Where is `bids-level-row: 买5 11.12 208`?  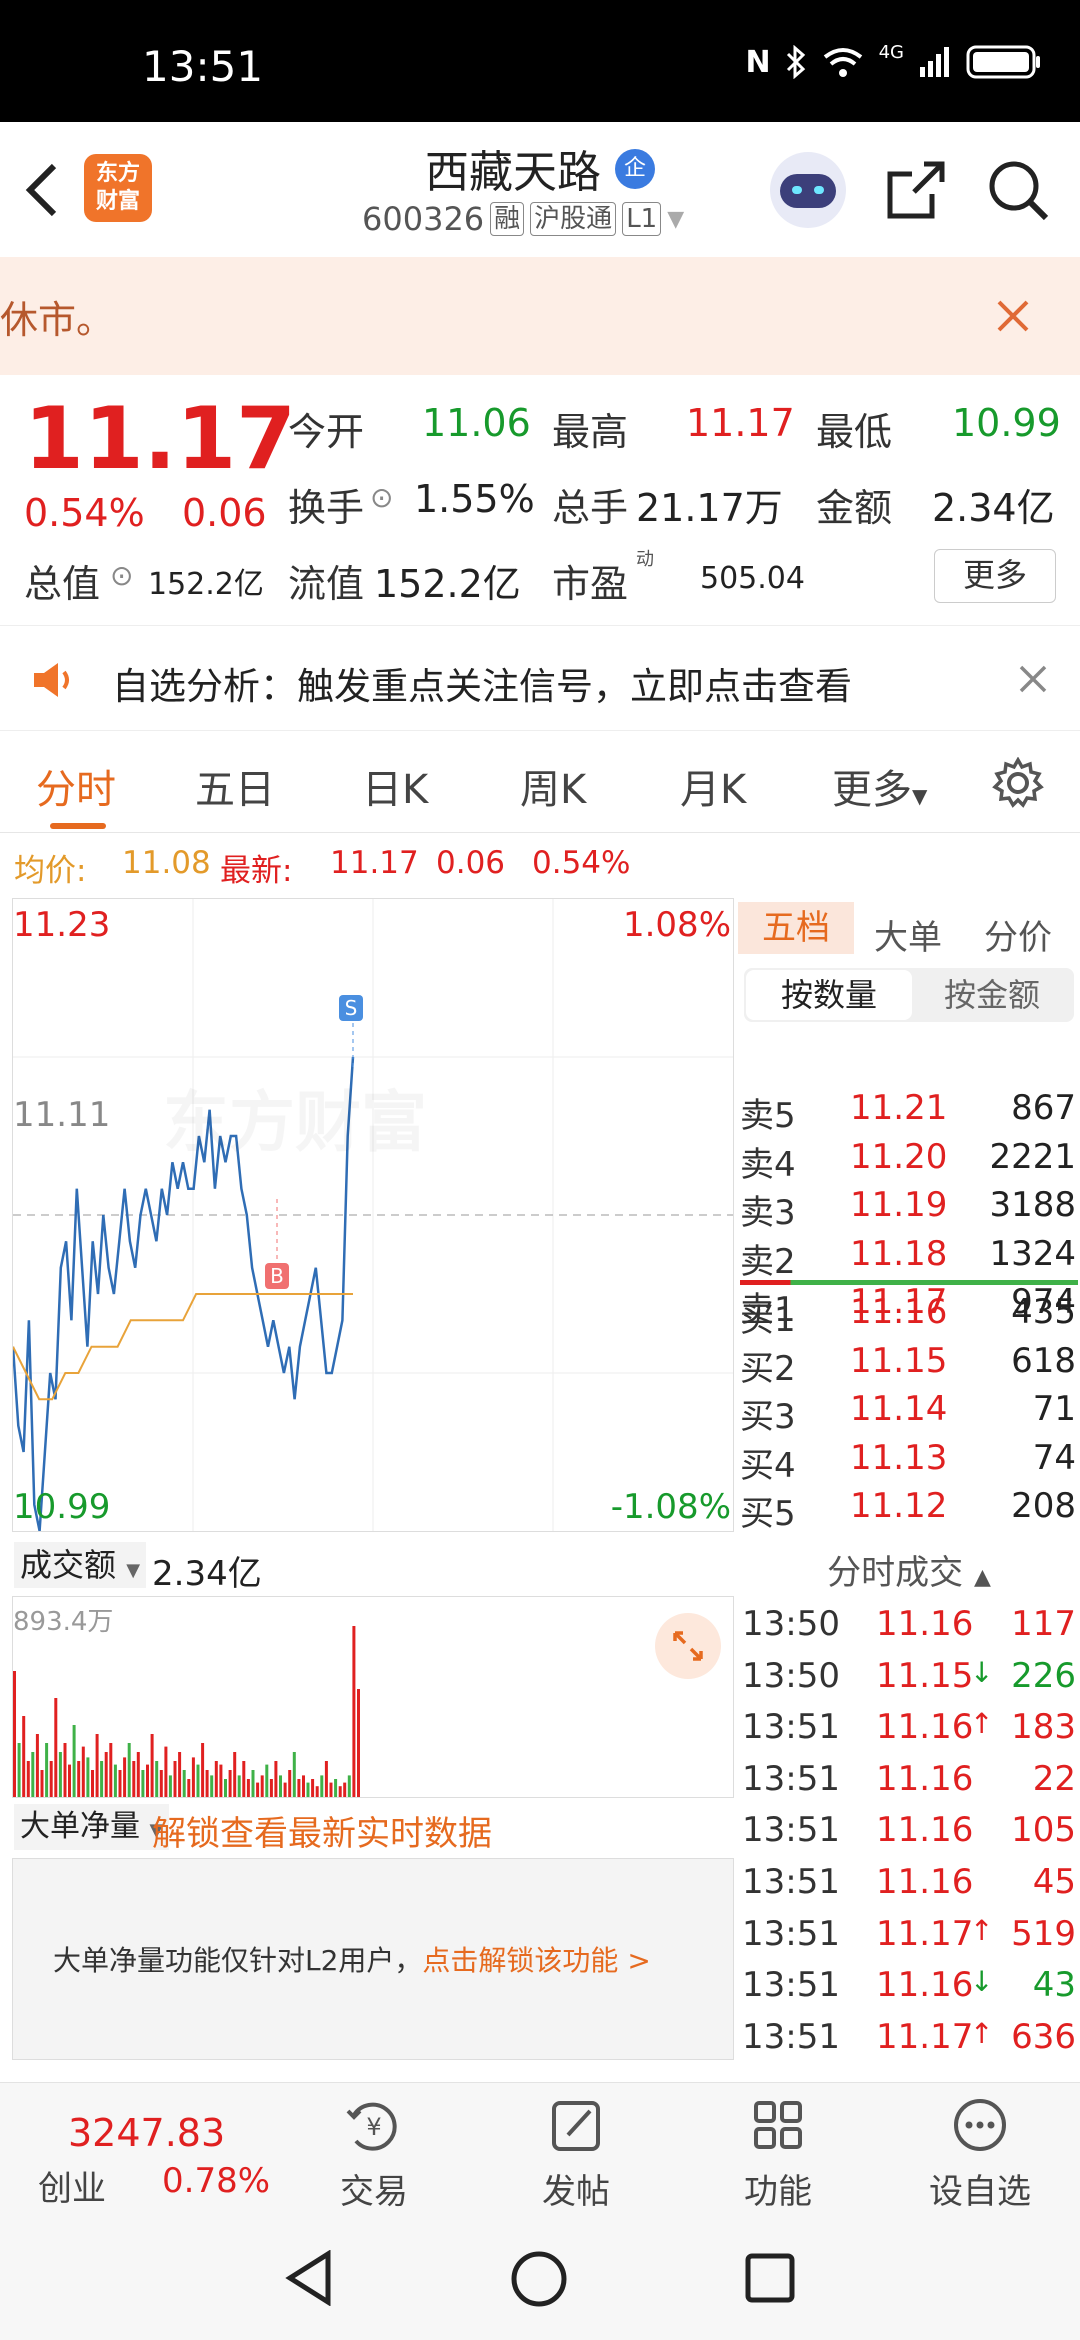 bids-level-row: 买5 11.12 208 is located at coordinates (909, 1510).